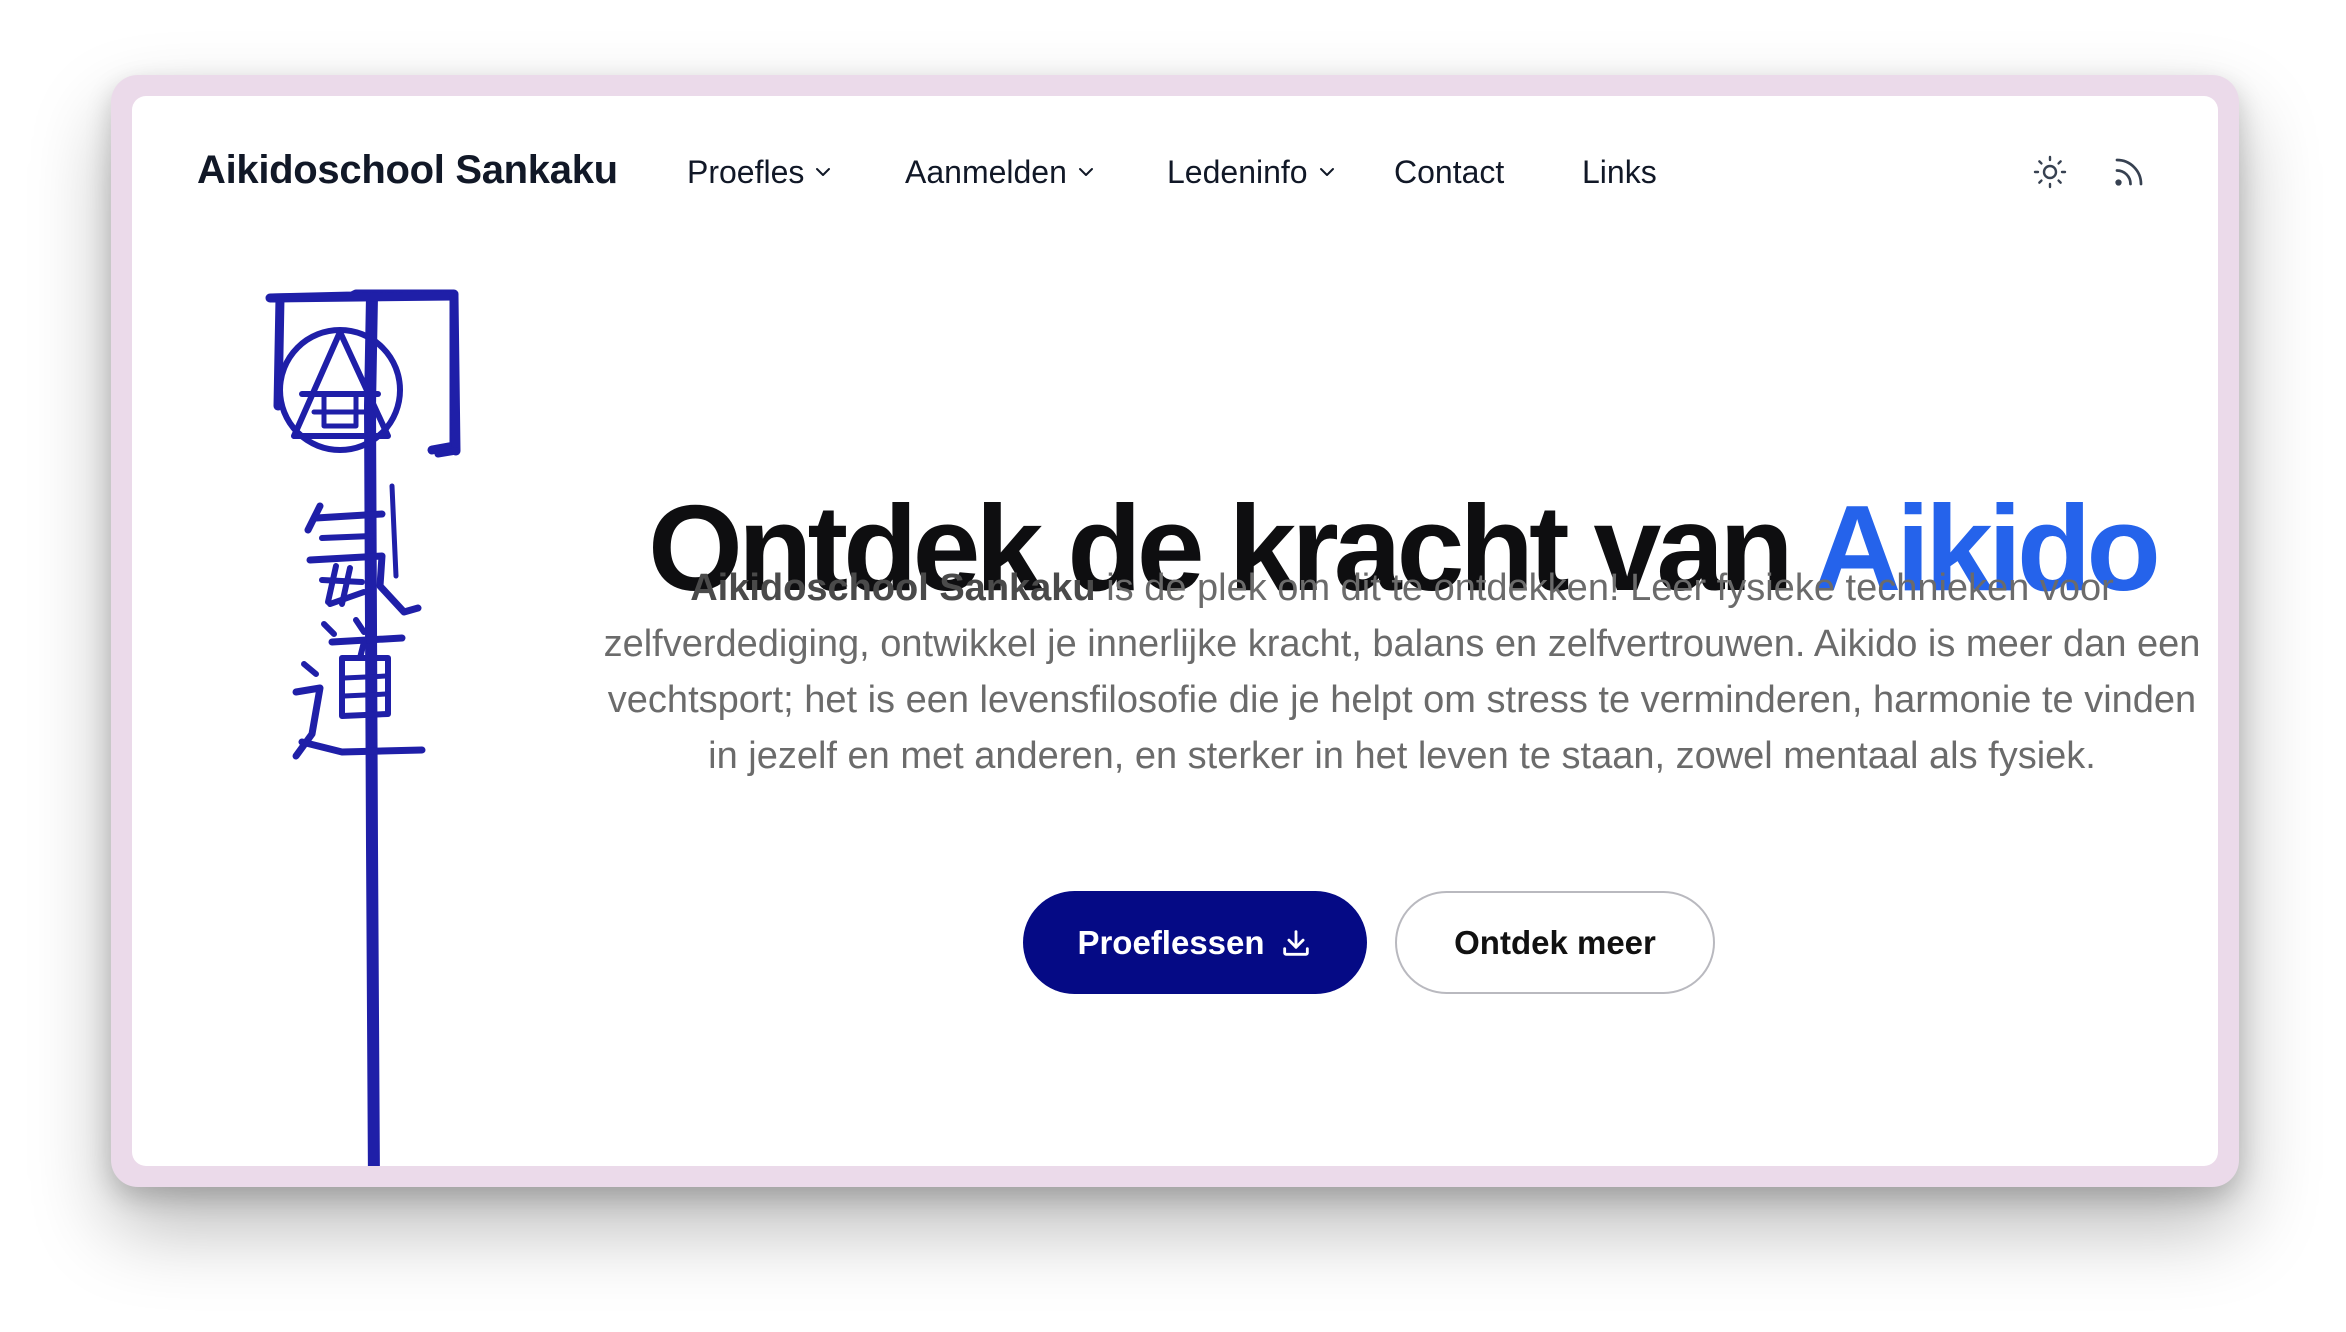 Image resolution: width=2346 pixels, height=1332 pixels. What do you see at coordinates (1171, 942) in the screenshot?
I see `proeflessen-button-label: Proeflessen` at bounding box center [1171, 942].